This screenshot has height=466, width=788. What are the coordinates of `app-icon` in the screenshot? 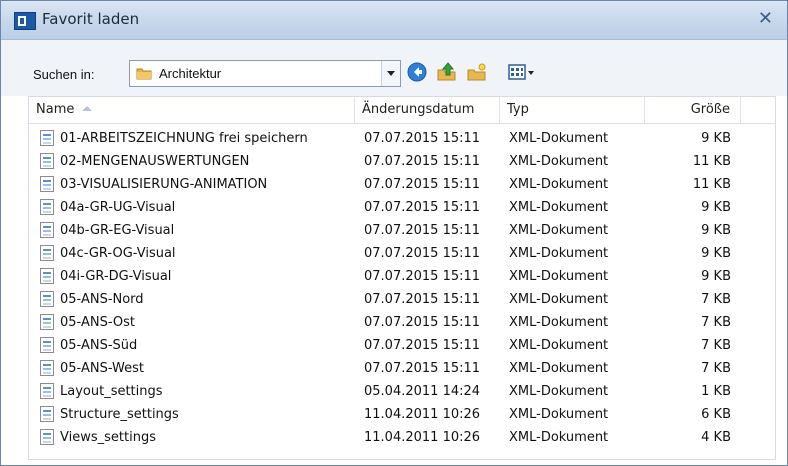 It's located at (25, 21).